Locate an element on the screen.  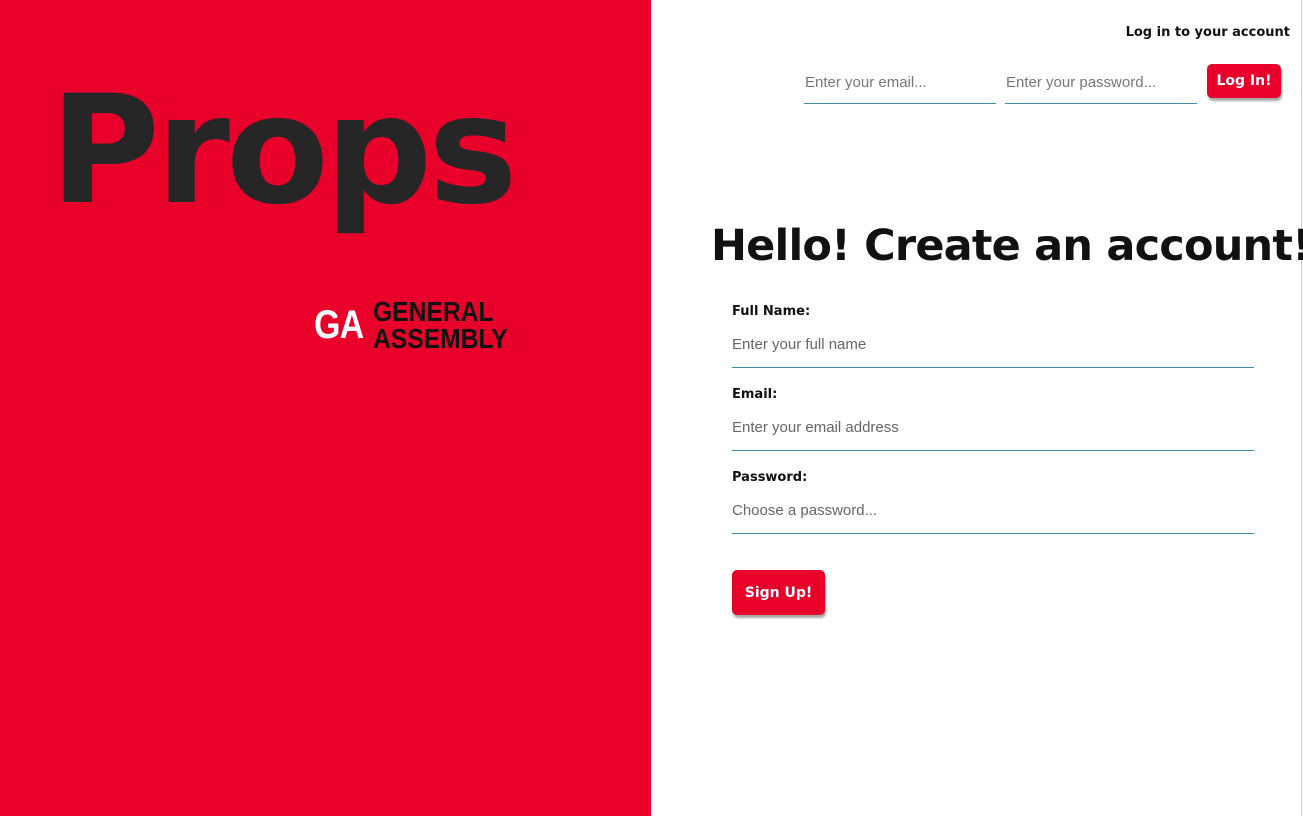
ga-logo-mark: GA is located at coordinates (339, 325).